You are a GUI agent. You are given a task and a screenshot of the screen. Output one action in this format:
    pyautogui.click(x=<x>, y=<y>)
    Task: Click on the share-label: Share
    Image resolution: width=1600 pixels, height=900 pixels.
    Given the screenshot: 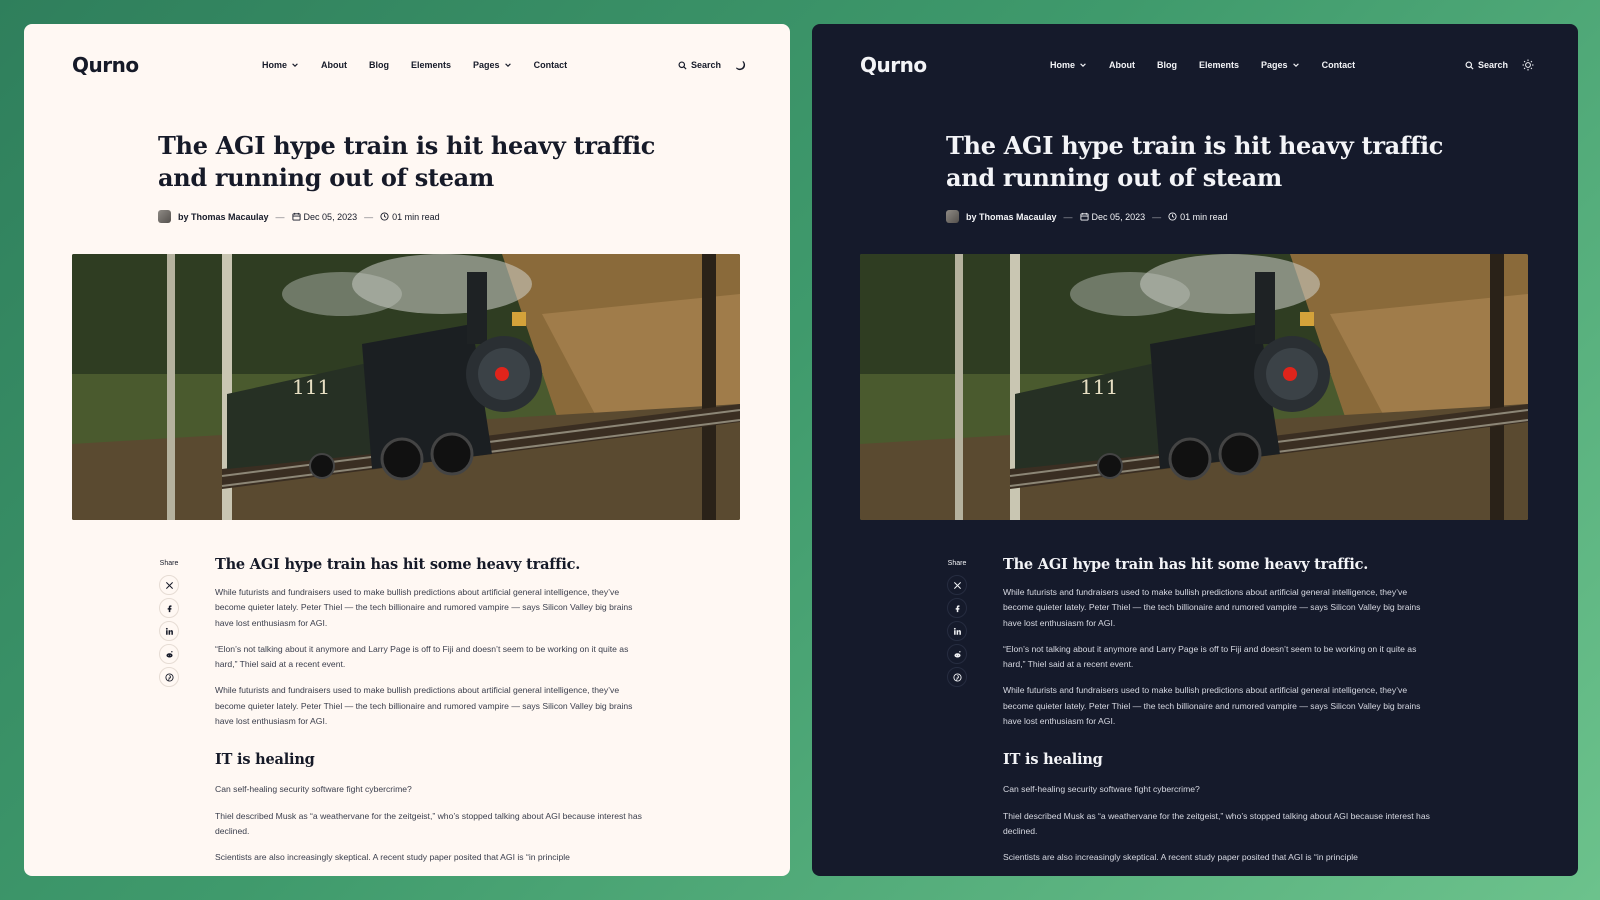 What is the action you would take?
    pyautogui.click(x=169, y=563)
    